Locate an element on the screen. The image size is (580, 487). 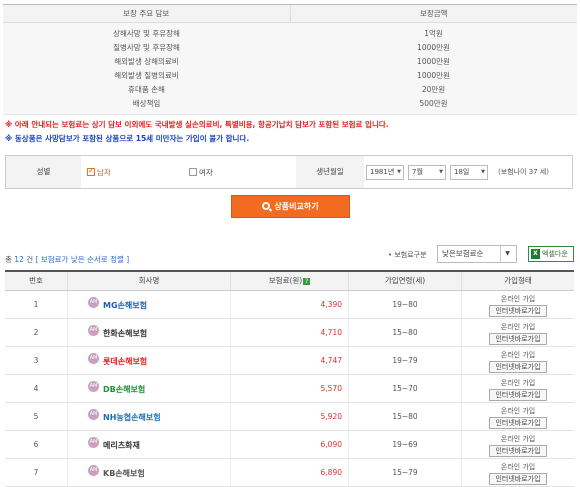
company-logo: AM 메리츠화재 is located at coordinates (114, 445).